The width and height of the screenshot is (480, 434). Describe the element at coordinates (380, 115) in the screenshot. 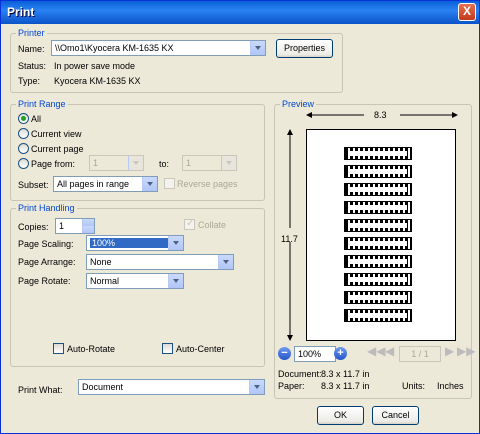

I see `width-dimension-label: 8.3` at that location.